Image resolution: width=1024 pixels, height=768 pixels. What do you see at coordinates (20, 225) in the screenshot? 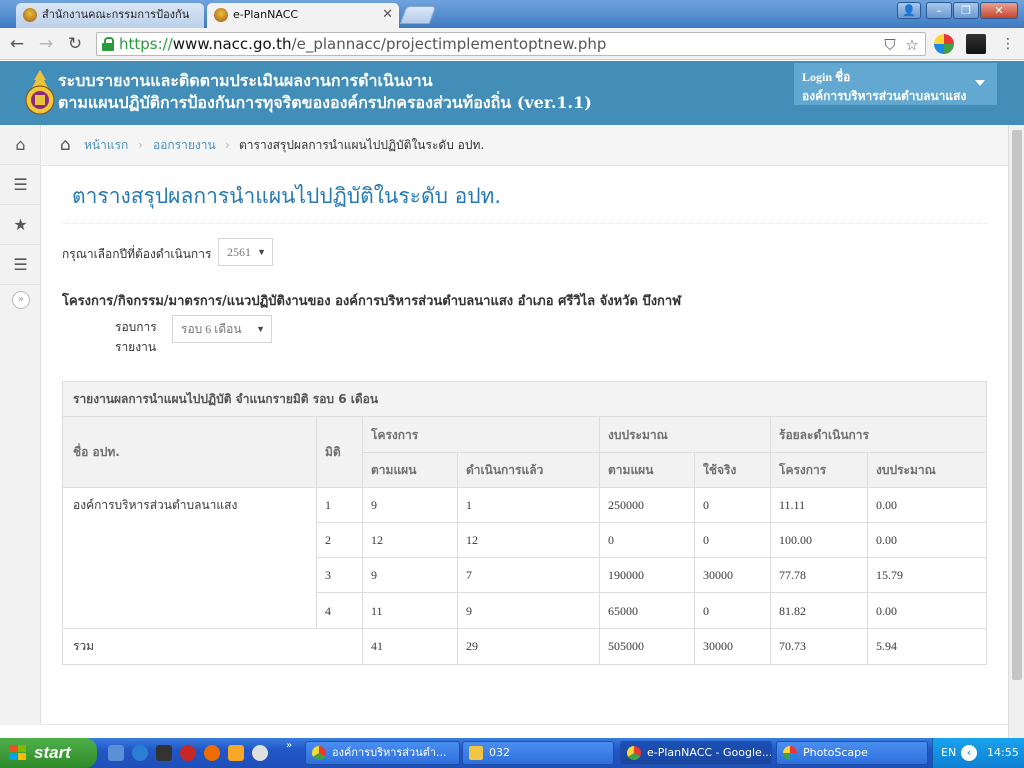
I see `star-icon: ★` at bounding box center [20, 225].